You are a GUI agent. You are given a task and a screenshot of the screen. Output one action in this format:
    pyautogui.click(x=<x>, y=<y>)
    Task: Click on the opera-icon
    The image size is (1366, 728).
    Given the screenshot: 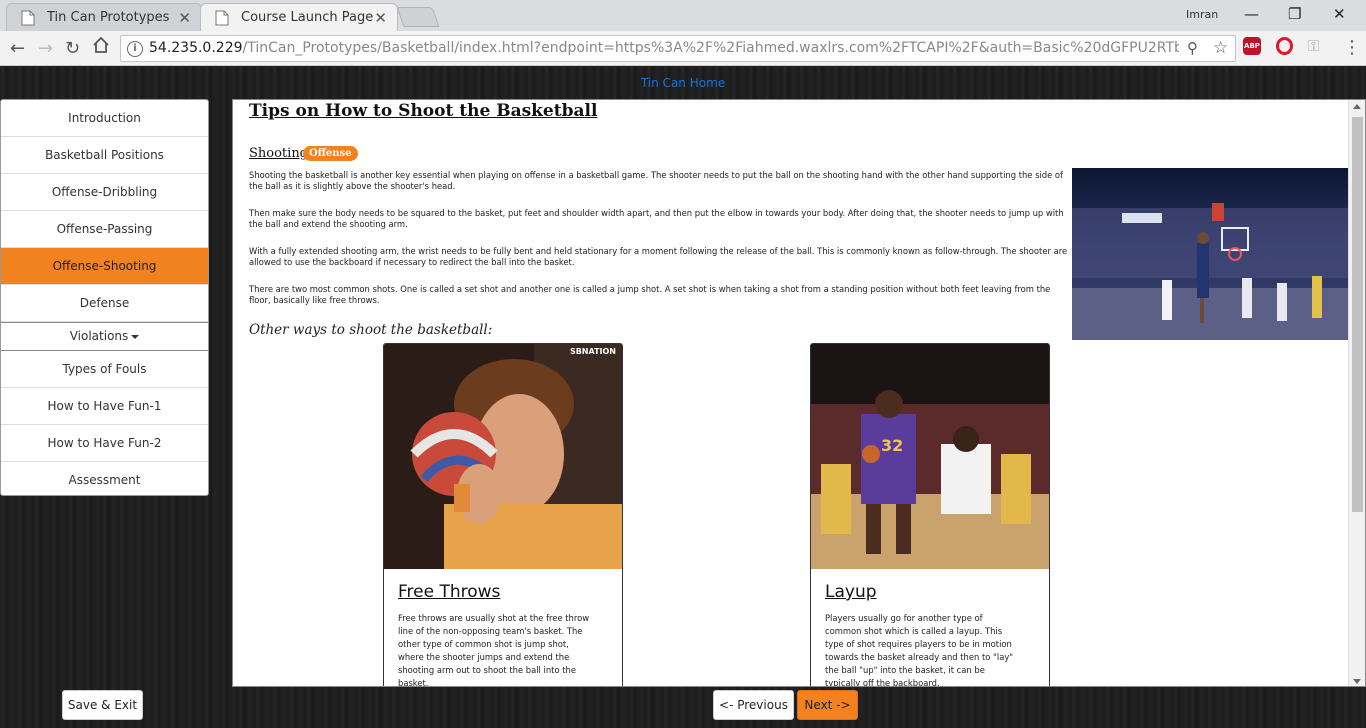 What is the action you would take?
    pyautogui.click(x=1284, y=46)
    